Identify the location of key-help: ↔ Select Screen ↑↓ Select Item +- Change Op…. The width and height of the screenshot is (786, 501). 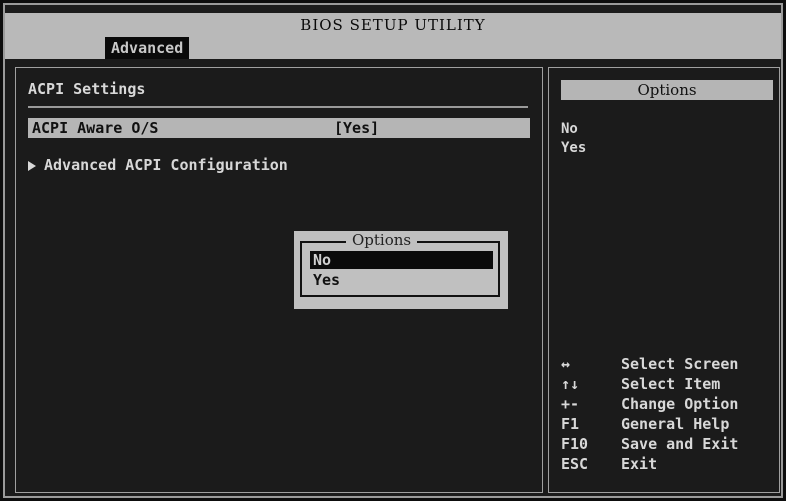
(666, 414).